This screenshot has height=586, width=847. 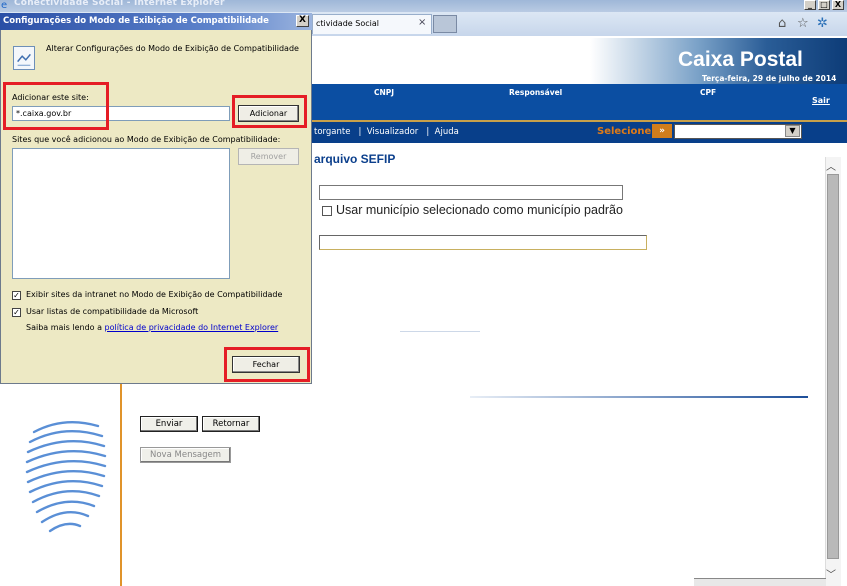 I want to click on scroll-up-icon: ︿, so click(x=831, y=165).